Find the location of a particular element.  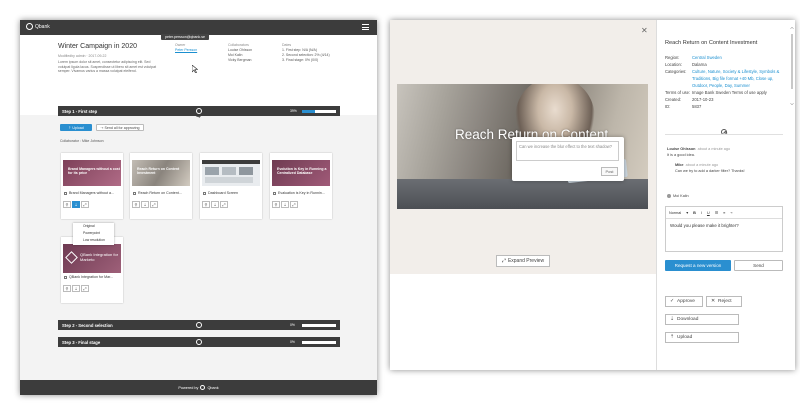

reply-author: Moi Kalin is located at coordinates (681, 196).